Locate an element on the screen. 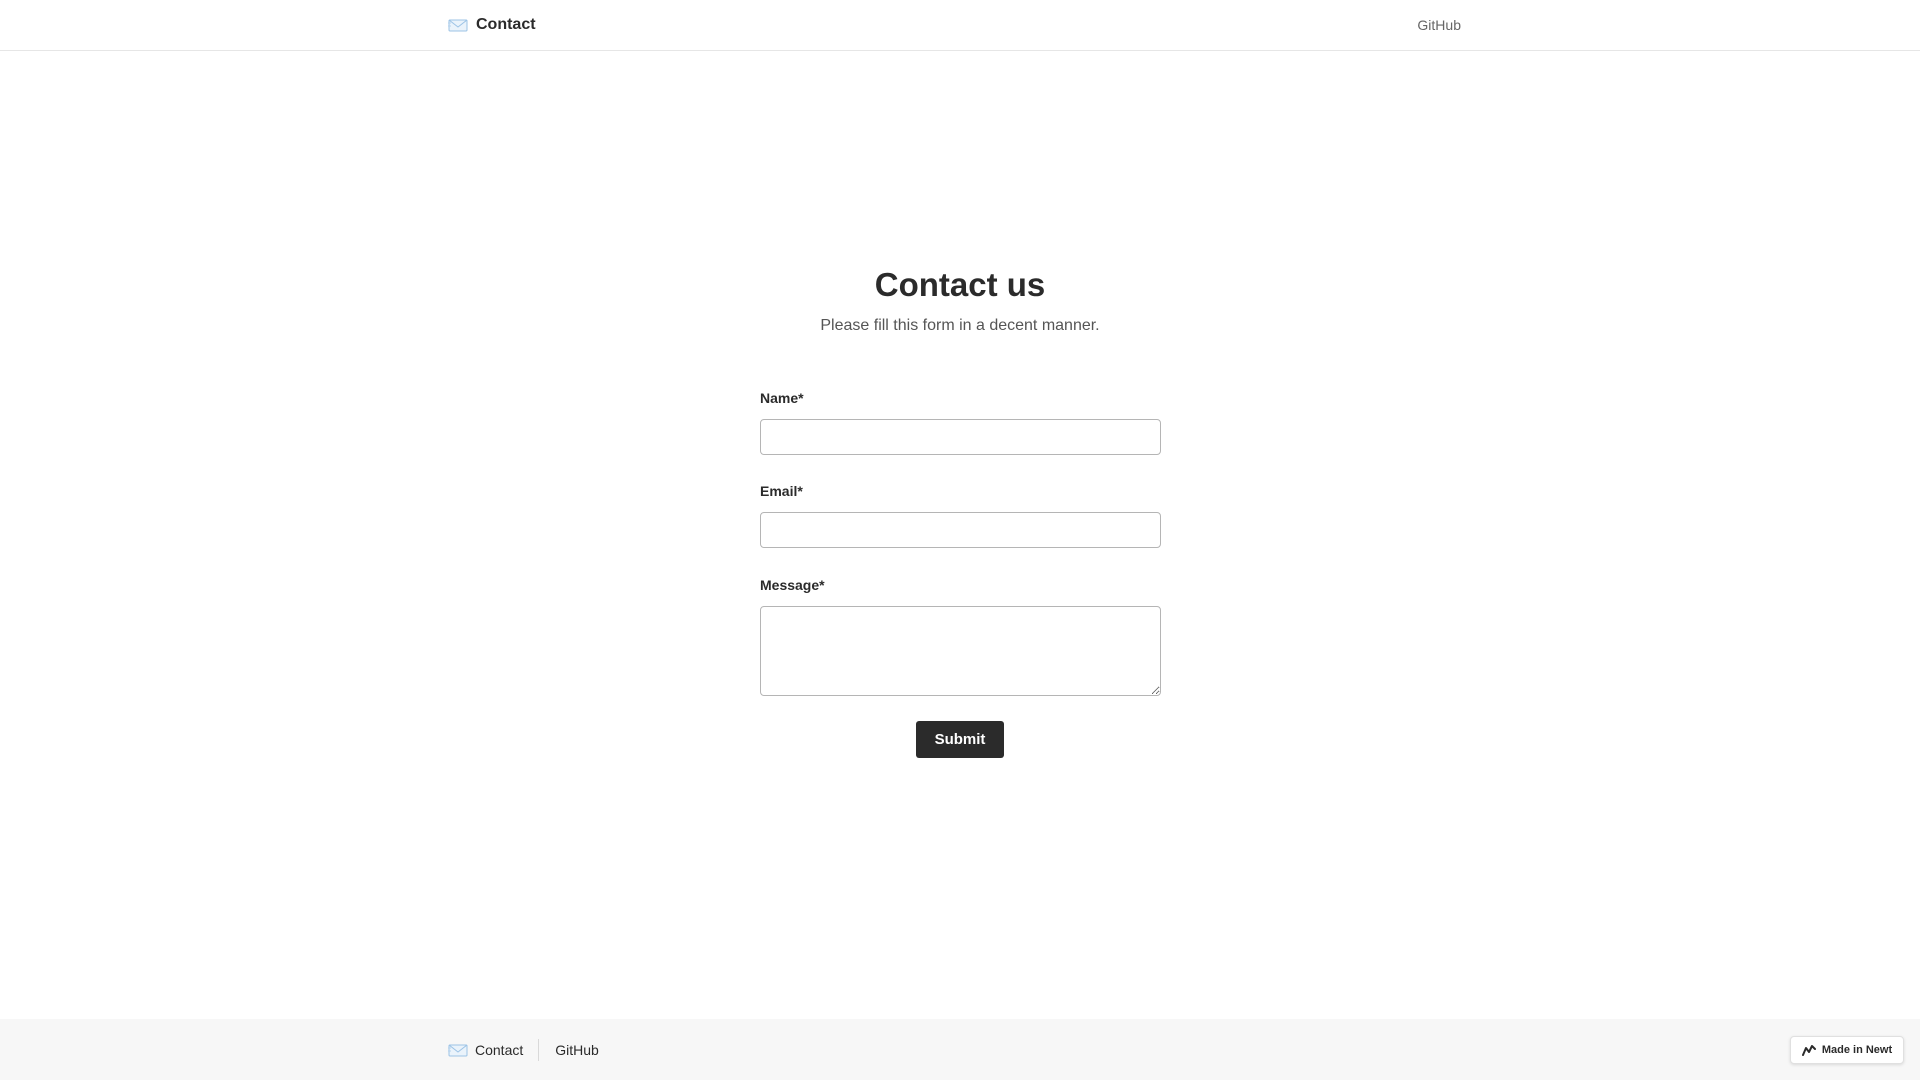  made-in-newt-label: Made in Newt is located at coordinates (1857, 1050).